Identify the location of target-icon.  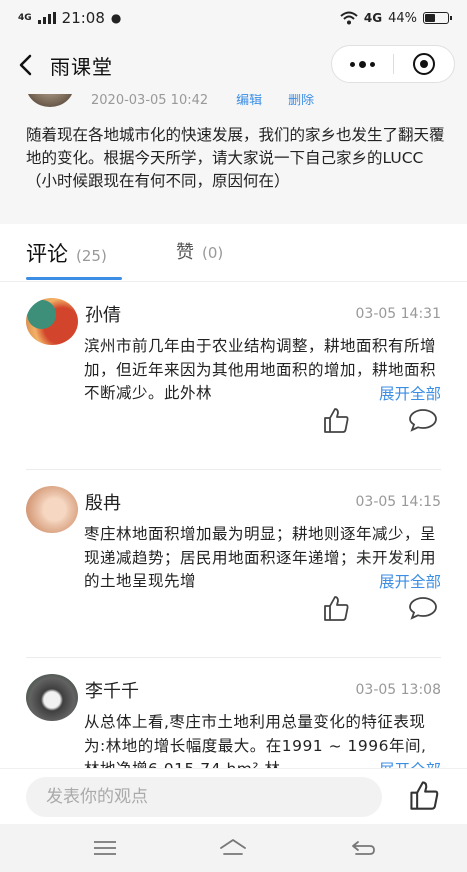
(423, 64).